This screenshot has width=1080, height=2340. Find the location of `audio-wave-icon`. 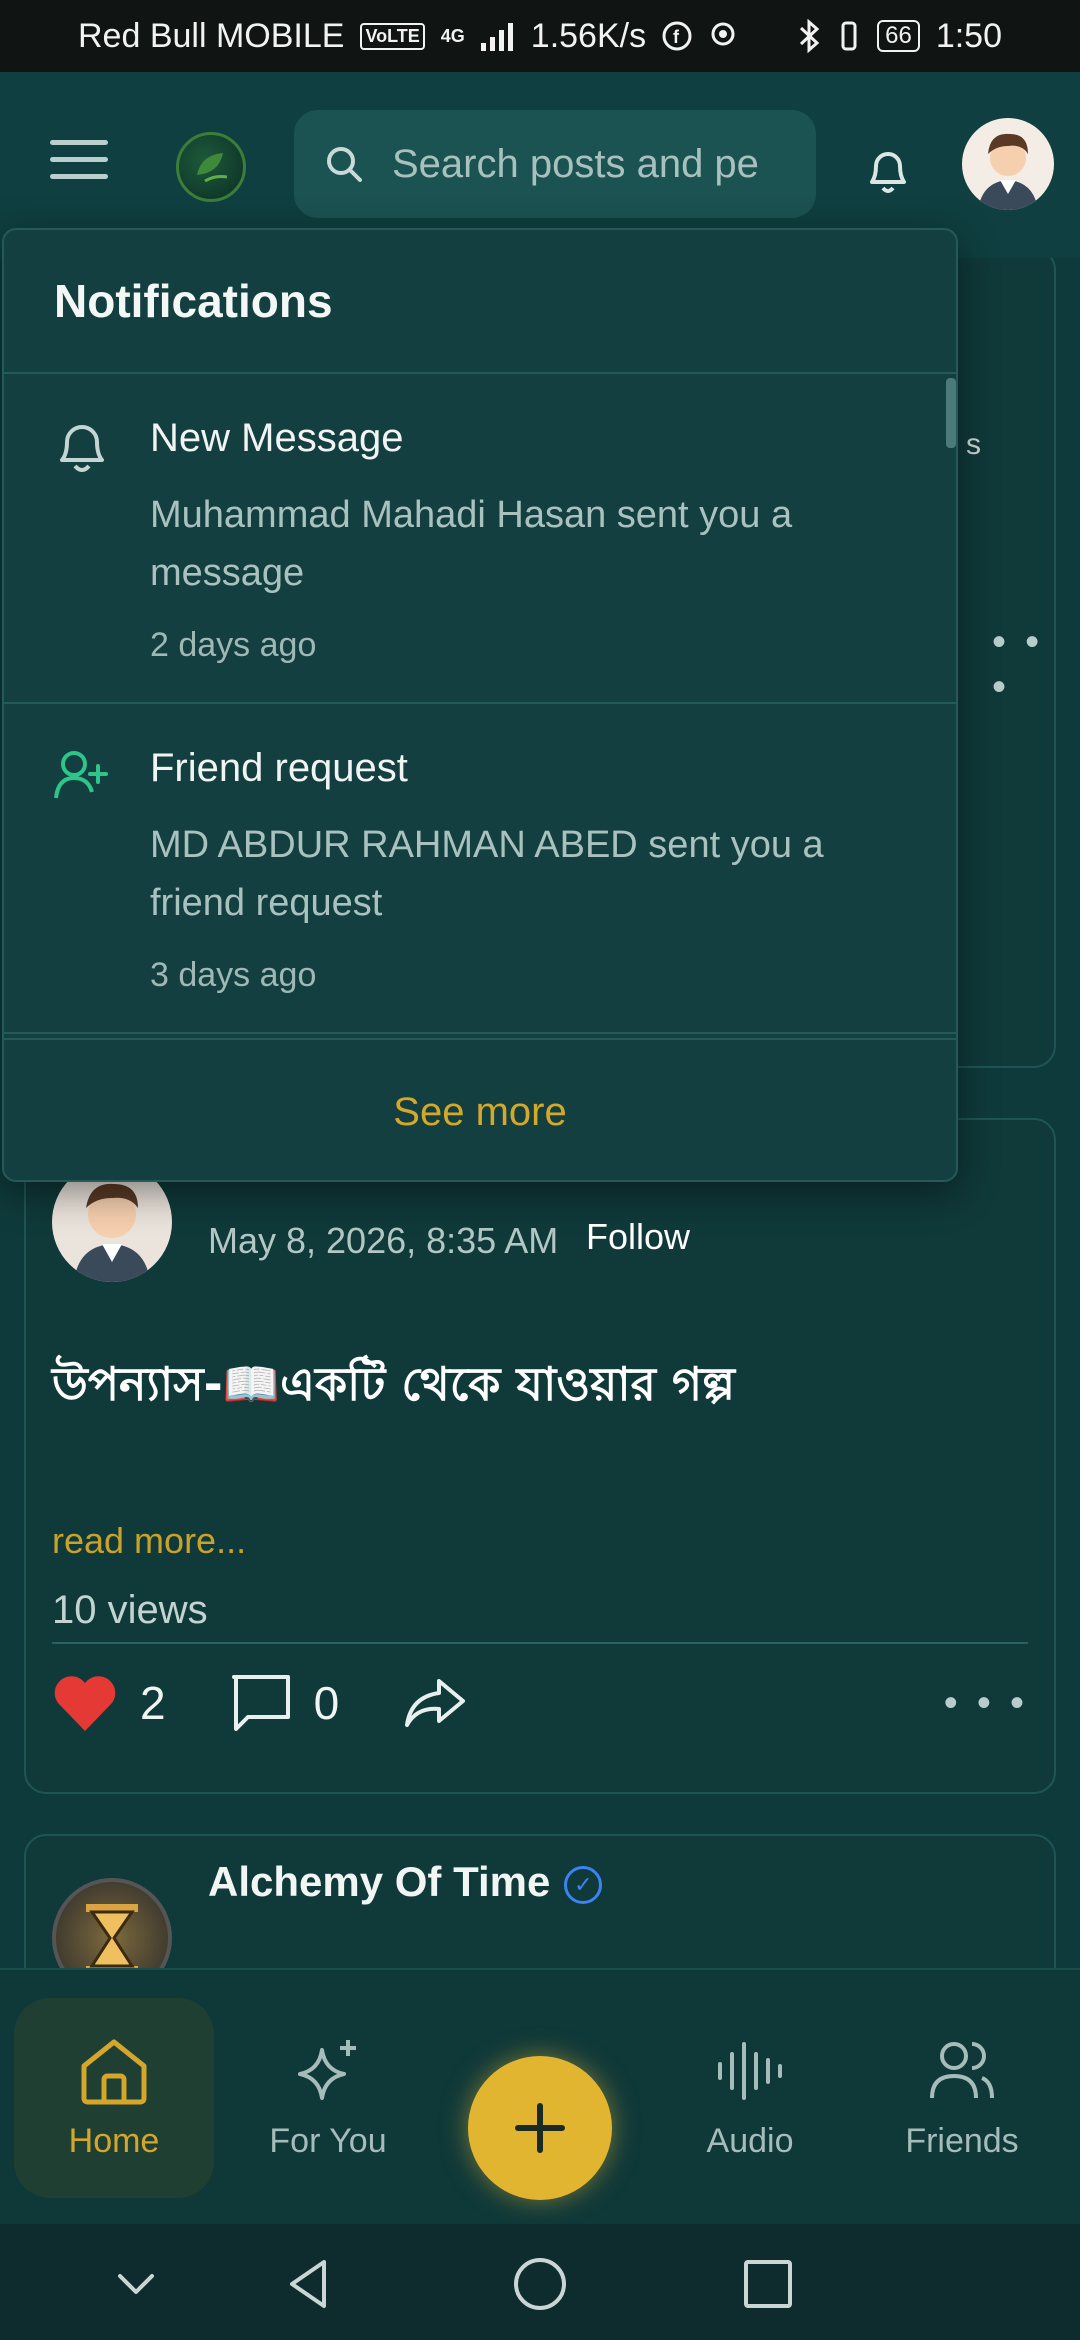

audio-wave-icon is located at coordinates (750, 2070).